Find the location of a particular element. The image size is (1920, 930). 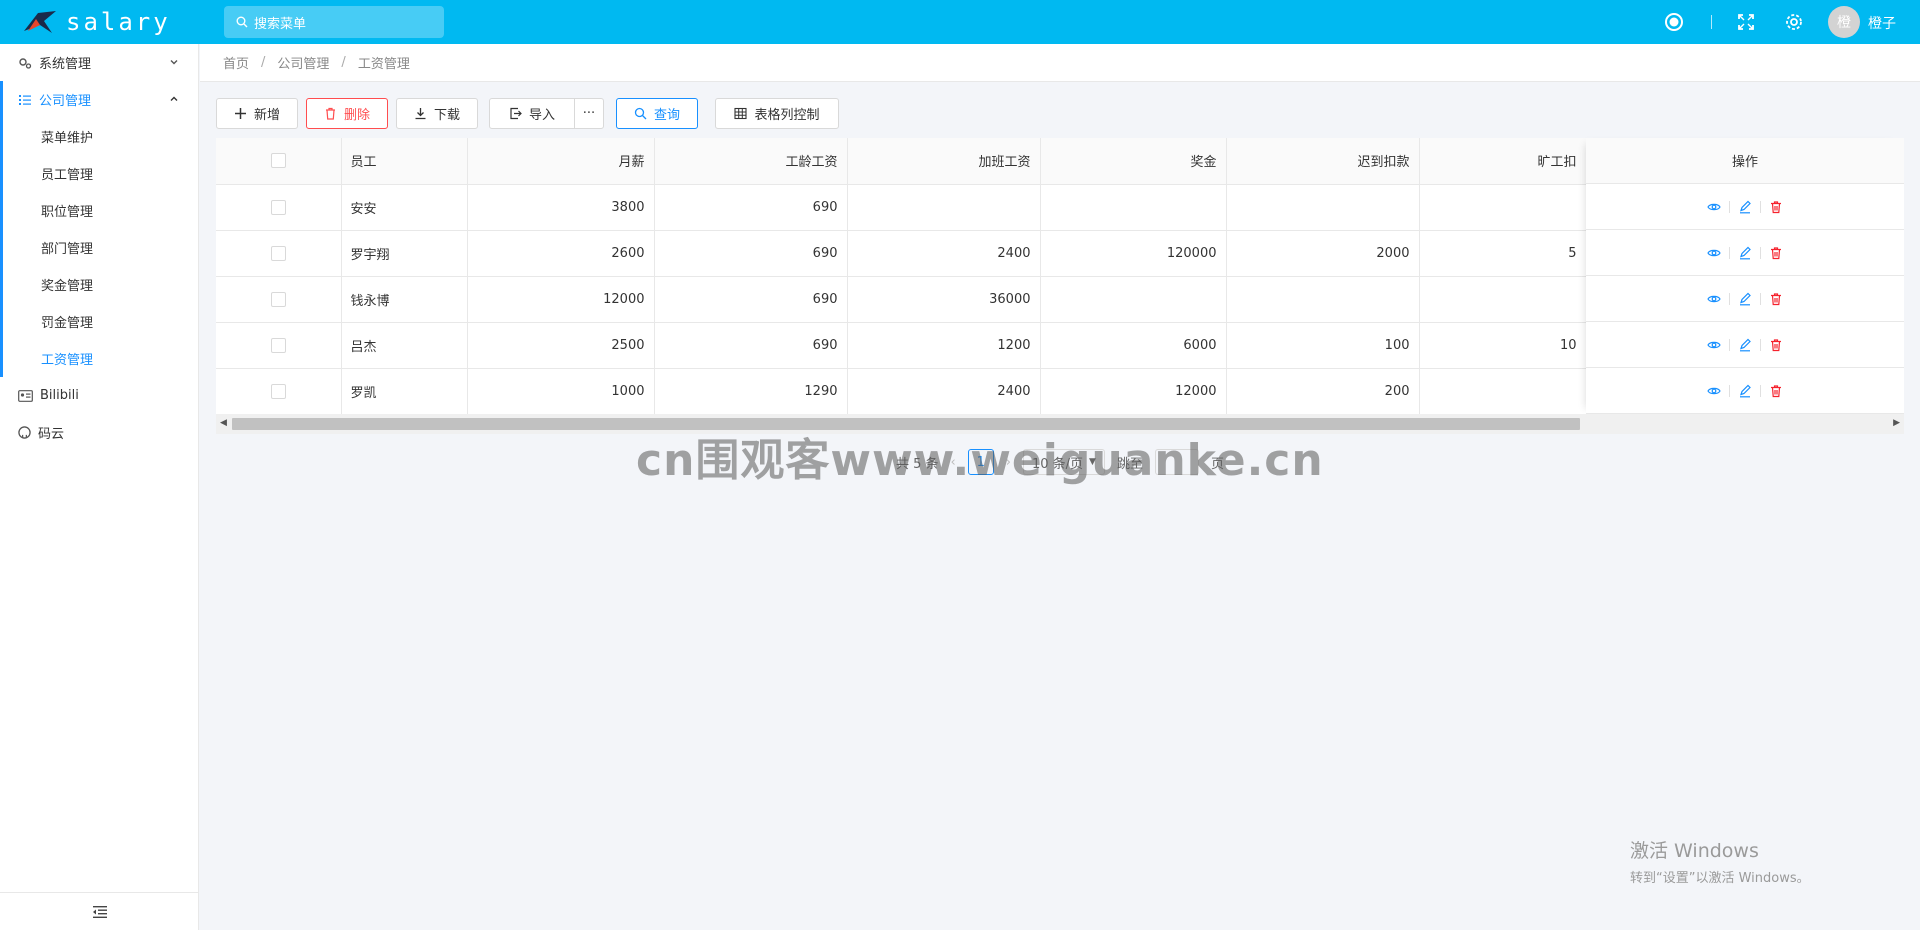

column-header: 奖金 is located at coordinates (1133, 161).